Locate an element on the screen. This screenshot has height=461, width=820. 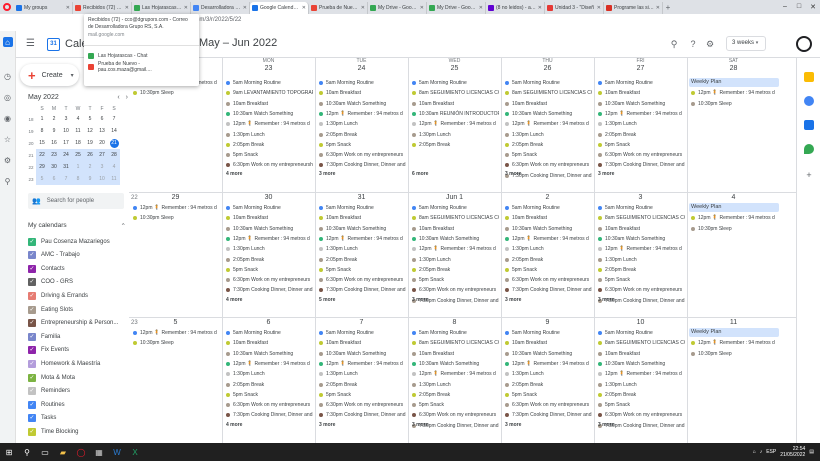
language-indicator: ESP is located at coordinates (771, 452).